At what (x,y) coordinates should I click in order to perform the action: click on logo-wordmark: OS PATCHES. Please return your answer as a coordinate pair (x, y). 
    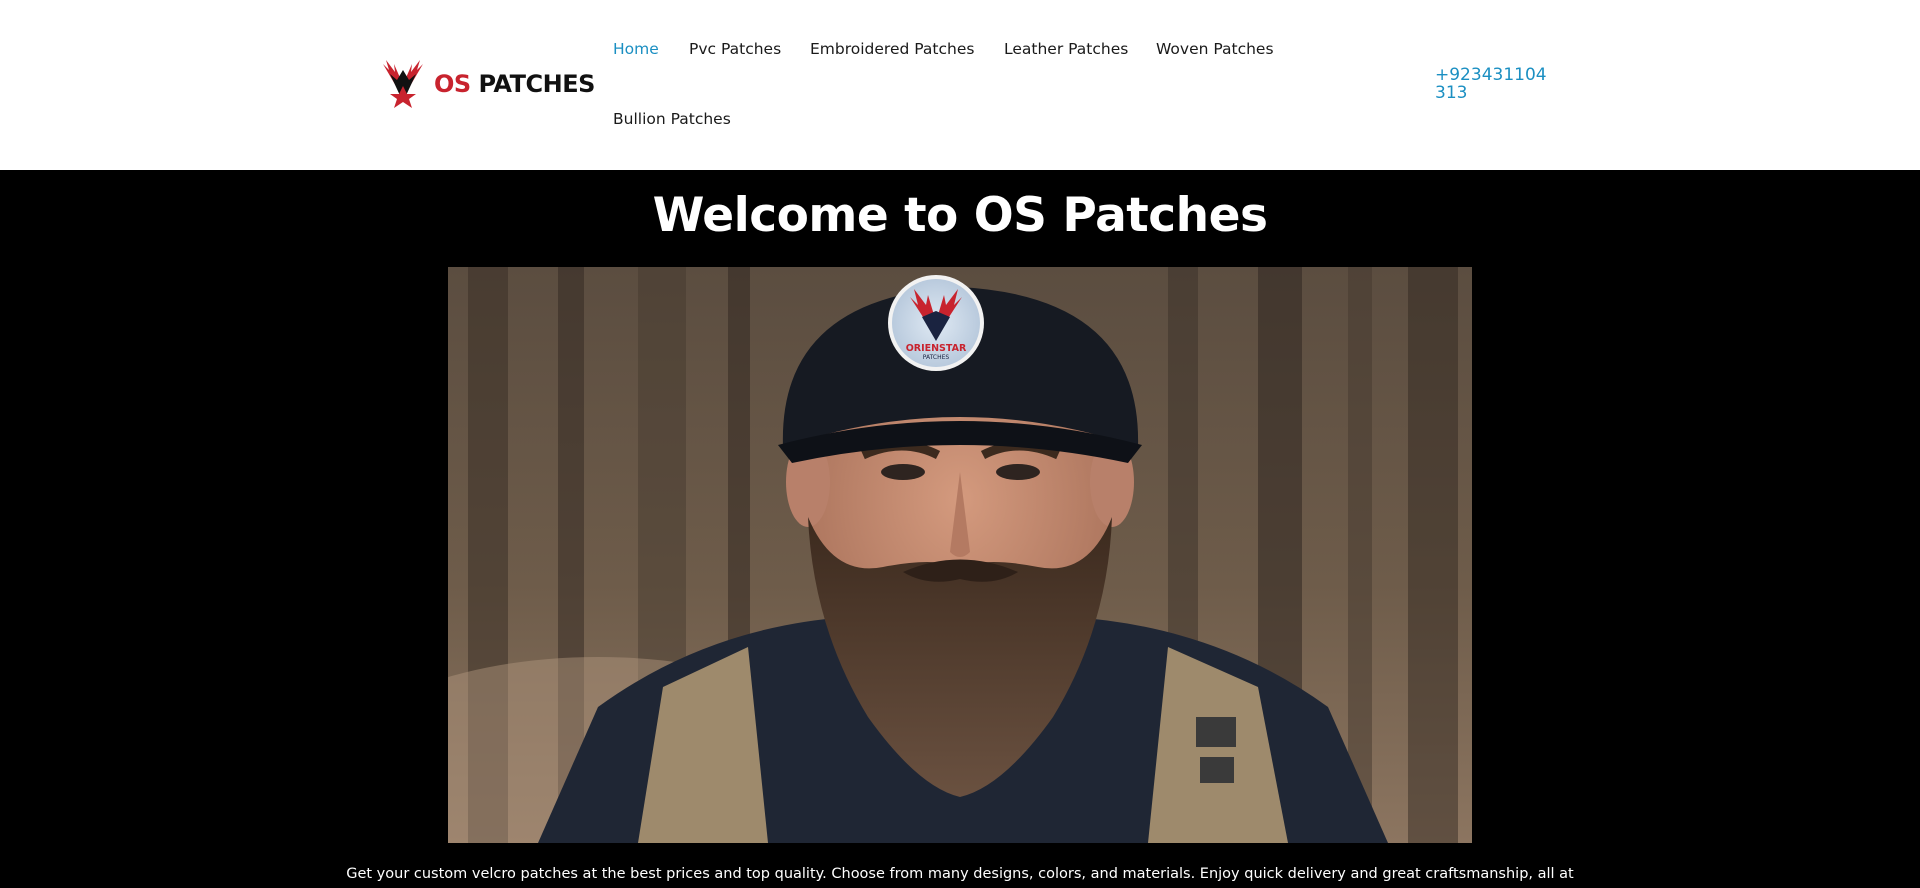
    Looking at the image, I should click on (514, 84).